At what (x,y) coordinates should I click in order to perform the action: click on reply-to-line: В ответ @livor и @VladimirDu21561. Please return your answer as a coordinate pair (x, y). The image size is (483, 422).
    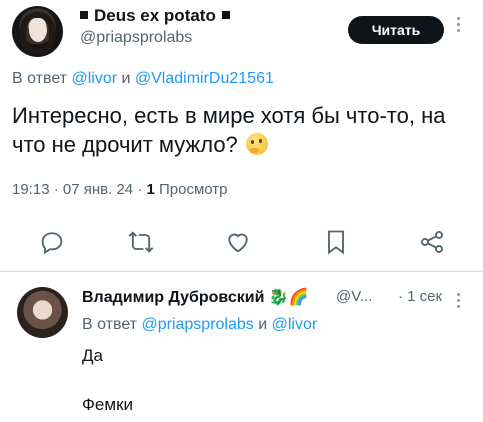
    Looking at the image, I should click on (143, 78).